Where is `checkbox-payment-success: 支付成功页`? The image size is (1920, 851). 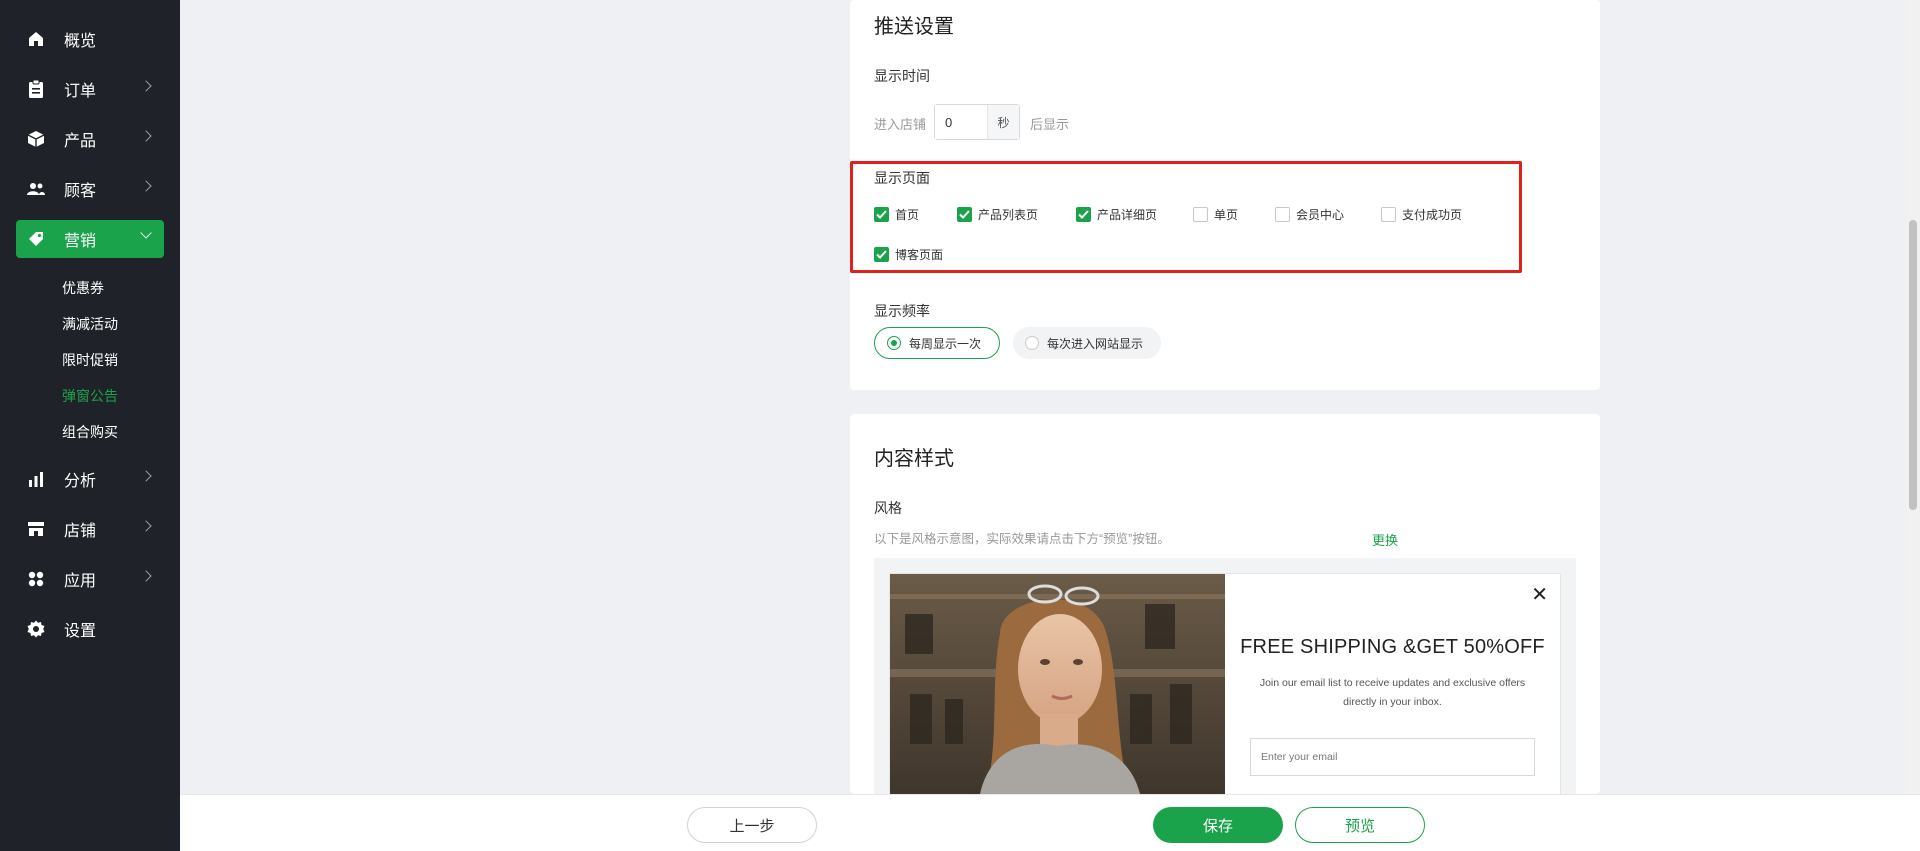 checkbox-payment-success: 支付成功页 is located at coordinates (1421, 214).